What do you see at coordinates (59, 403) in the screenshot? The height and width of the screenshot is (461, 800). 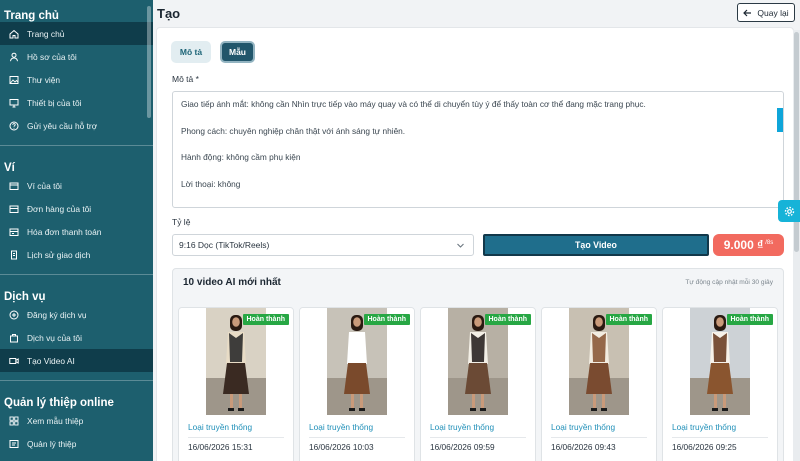 I see `sidebar-section-cards: Quản lý thiệp online` at bounding box center [59, 403].